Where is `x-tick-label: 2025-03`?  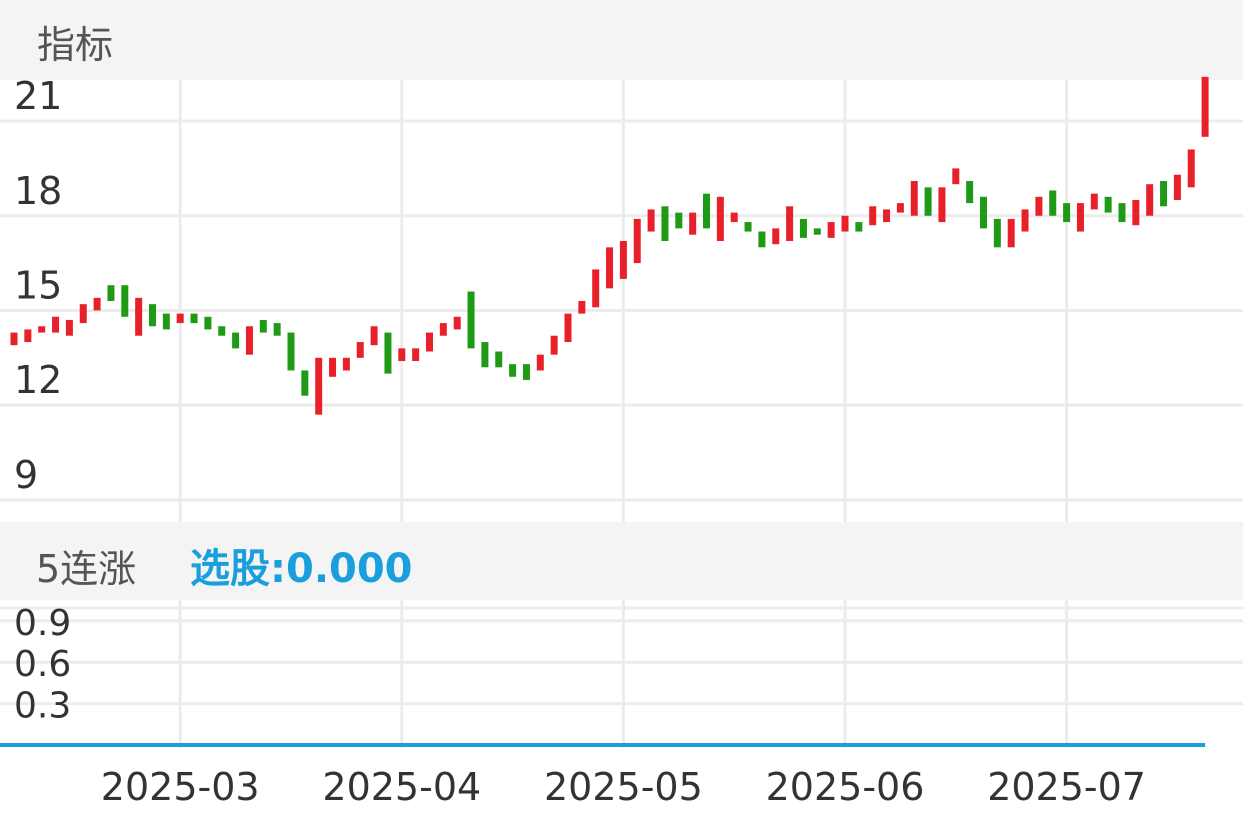 x-tick-label: 2025-03 is located at coordinates (180, 787).